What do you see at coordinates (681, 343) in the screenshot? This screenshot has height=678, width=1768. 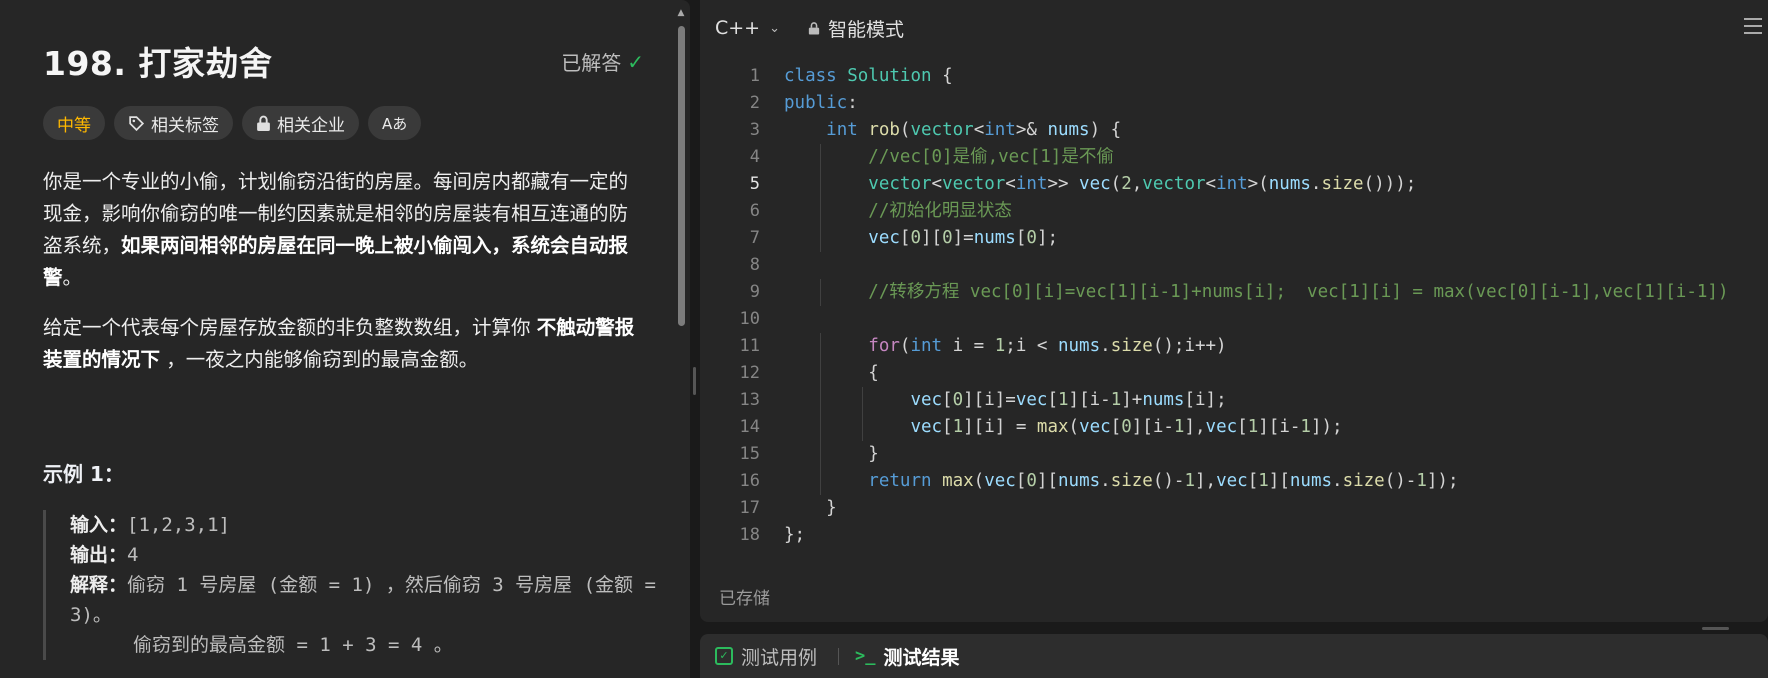 I see `description-scrollbar: ▲` at bounding box center [681, 343].